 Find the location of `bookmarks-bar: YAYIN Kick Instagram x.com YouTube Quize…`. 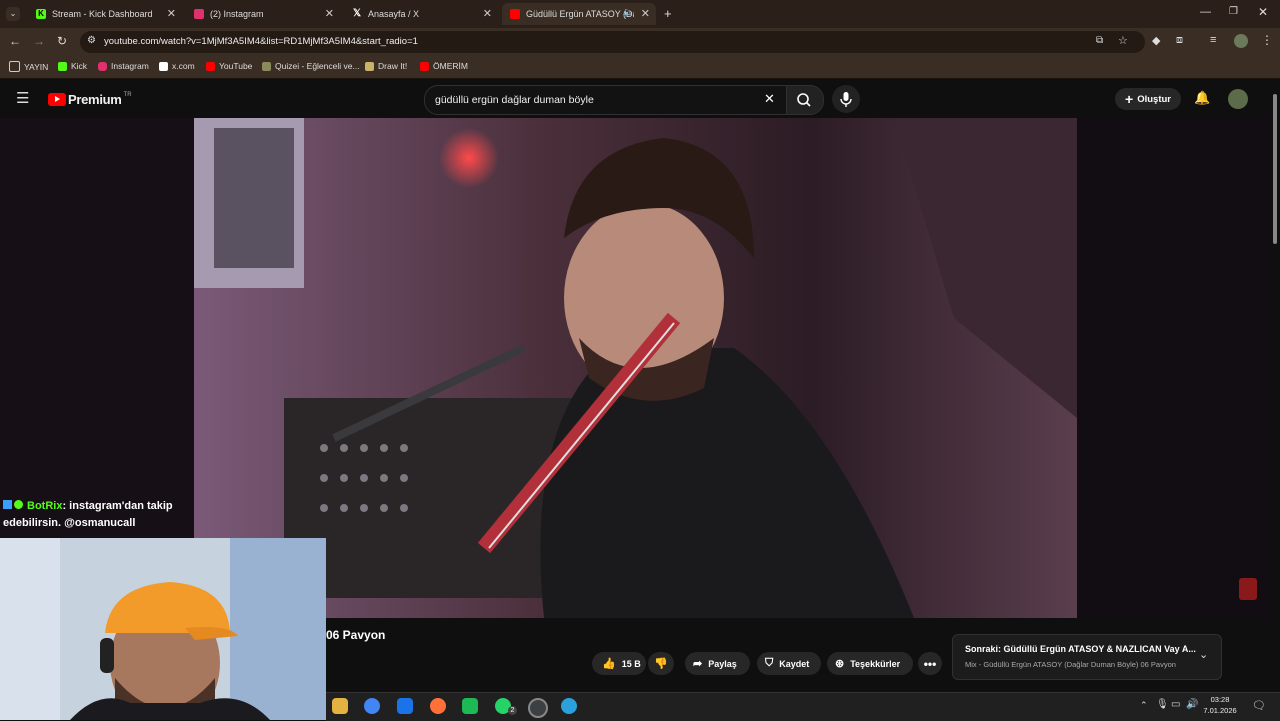

bookmarks-bar: YAYIN Kick Instagram x.com YouTube Quize… is located at coordinates (640, 67).